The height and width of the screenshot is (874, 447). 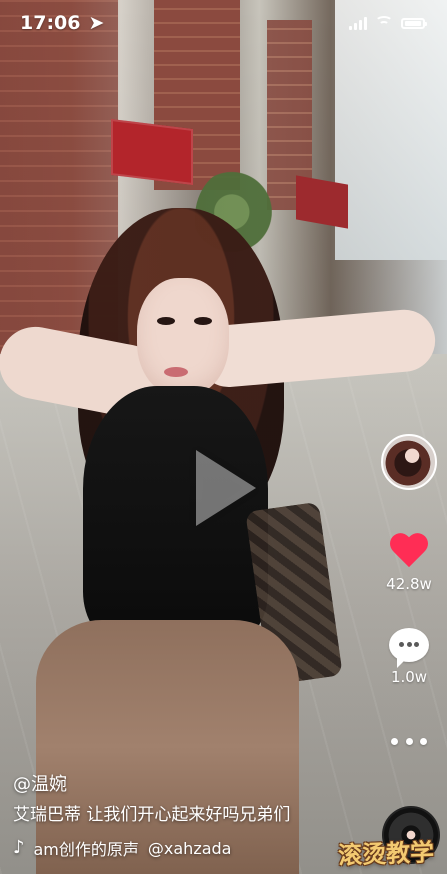 What do you see at coordinates (86, 849) in the screenshot?
I see `music-title: am创作的原声` at bounding box center [86, 849].